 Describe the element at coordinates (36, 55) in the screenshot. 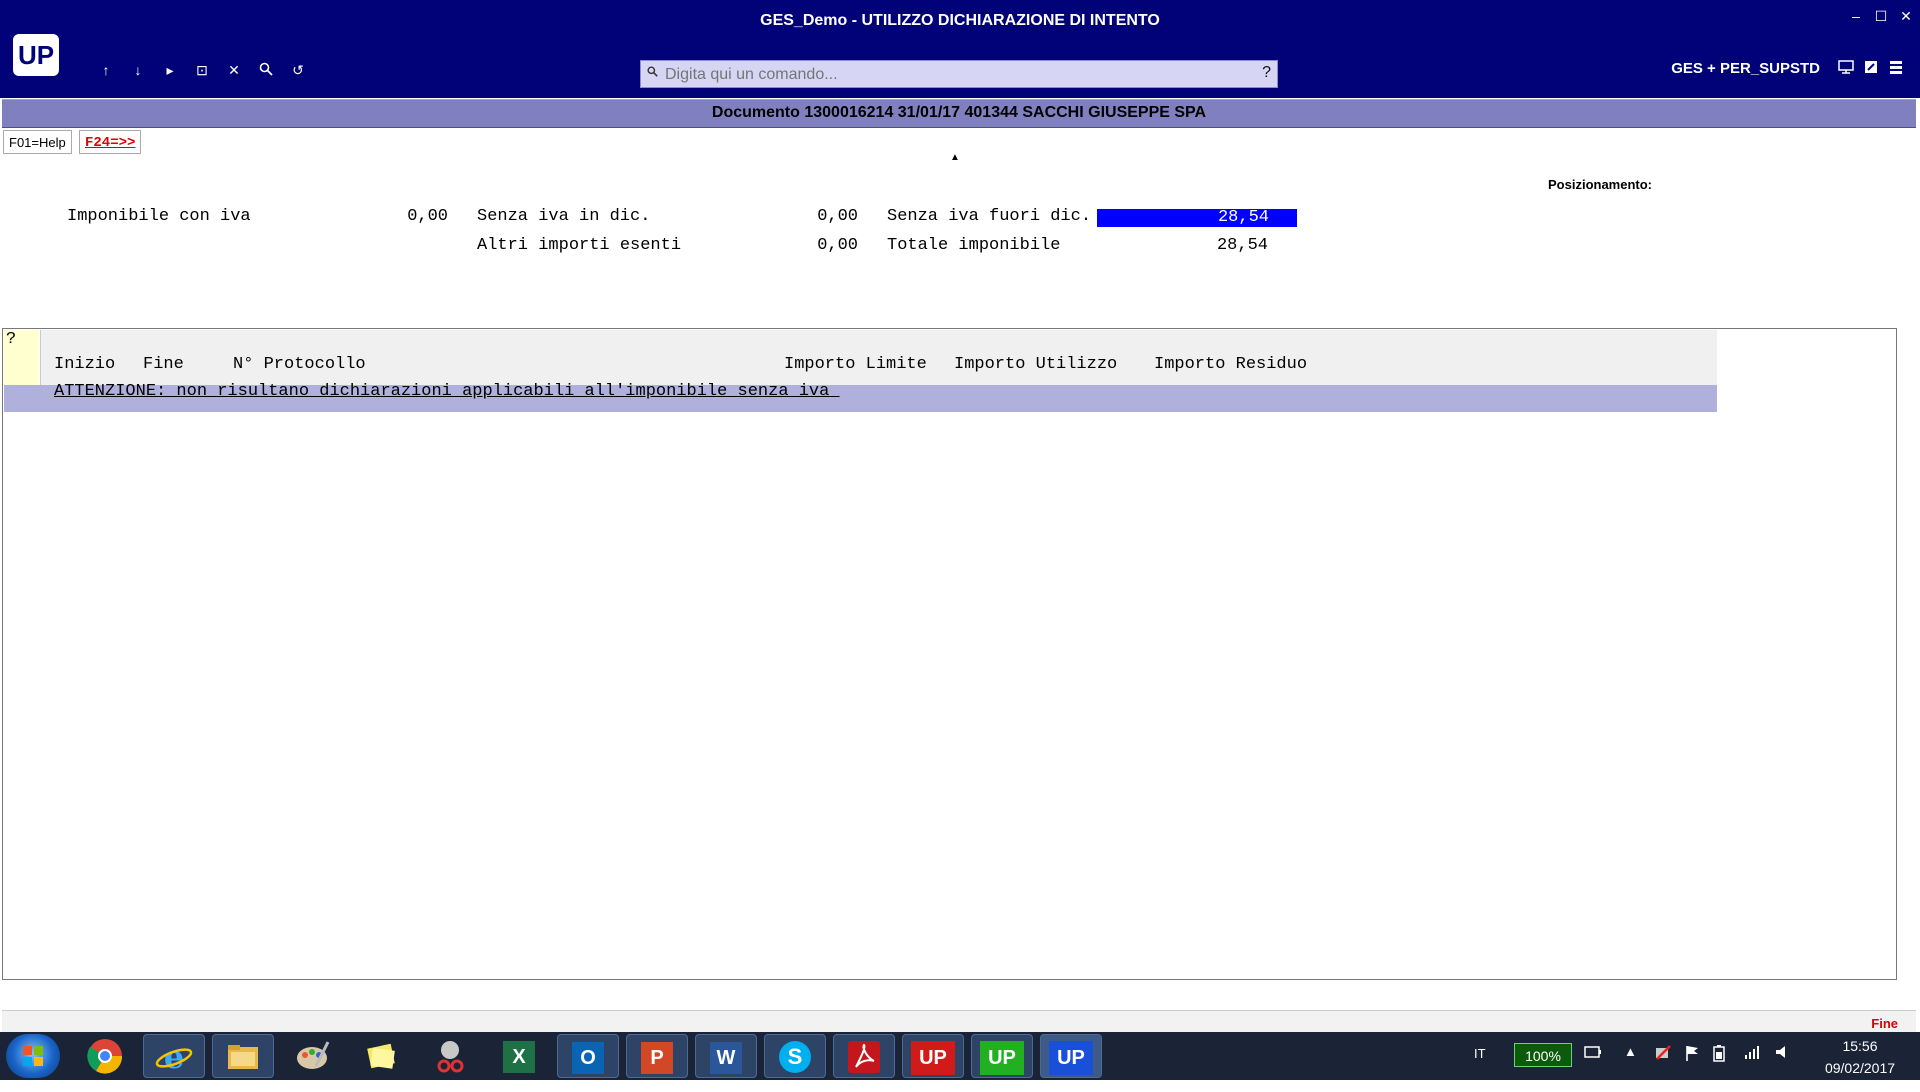

I see `up-logo: UP` at that location.